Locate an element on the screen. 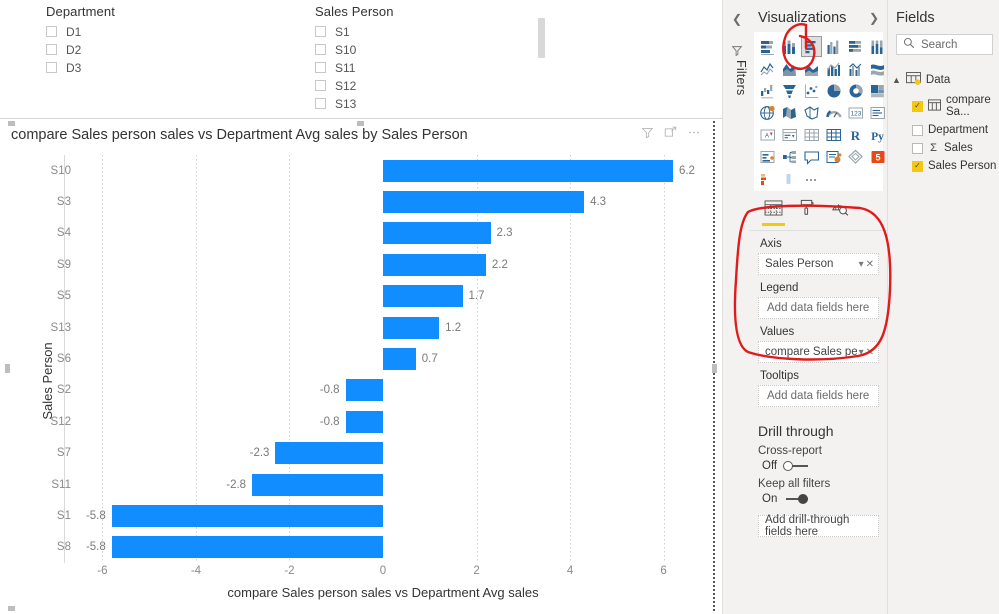  viz-icon-power-apps-visual: 5 is located at coordinates (877, 156).